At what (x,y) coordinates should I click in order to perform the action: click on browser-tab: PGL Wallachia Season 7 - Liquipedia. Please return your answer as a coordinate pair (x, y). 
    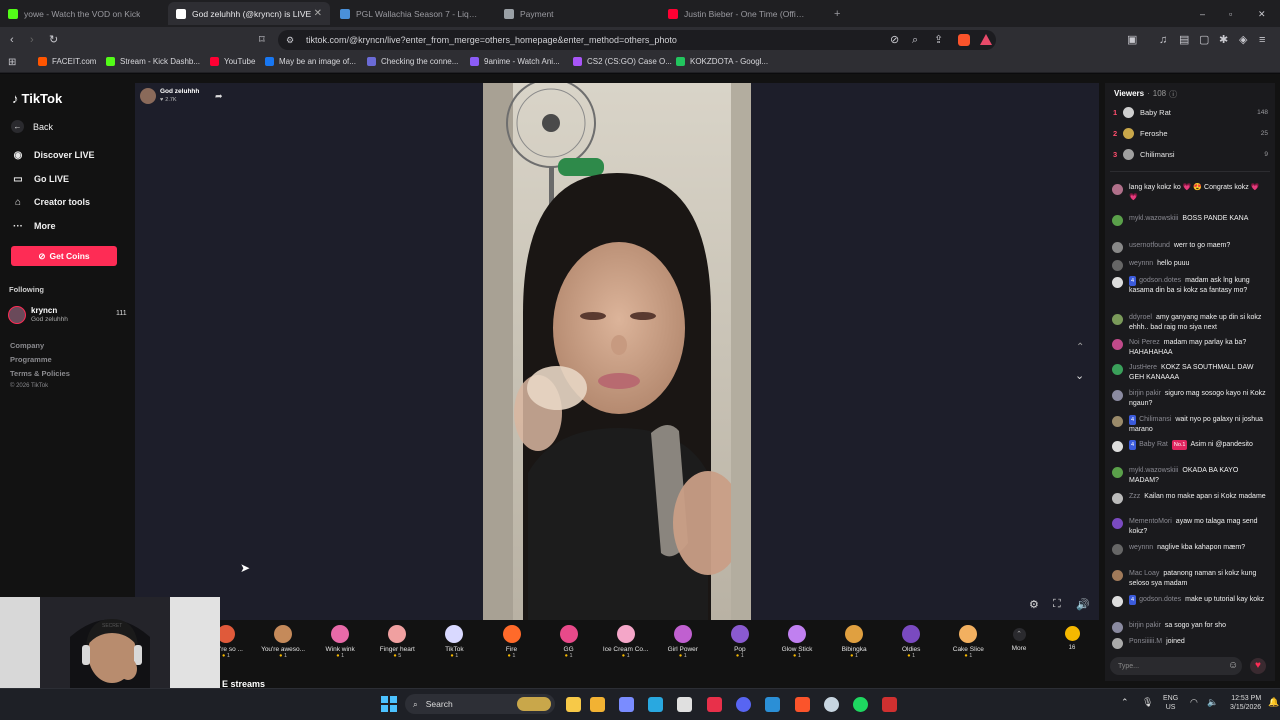
    Looking at the image, I should click on (413, 13).